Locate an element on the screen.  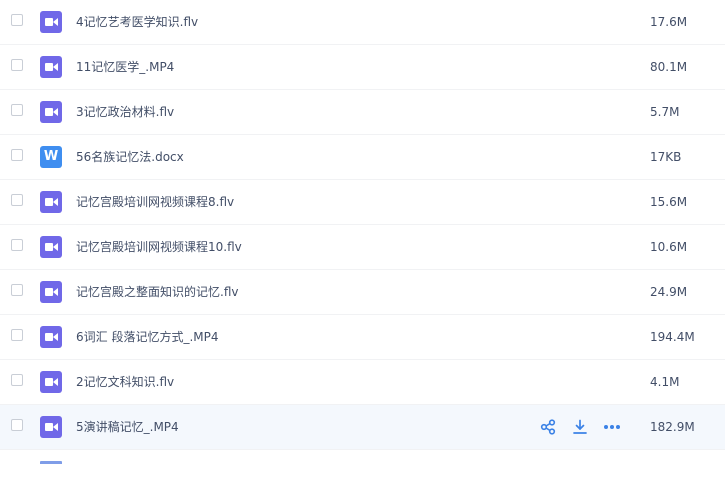
file-name: 5演讲稿记忆_.MP4 is located at coordinates (127, 427).